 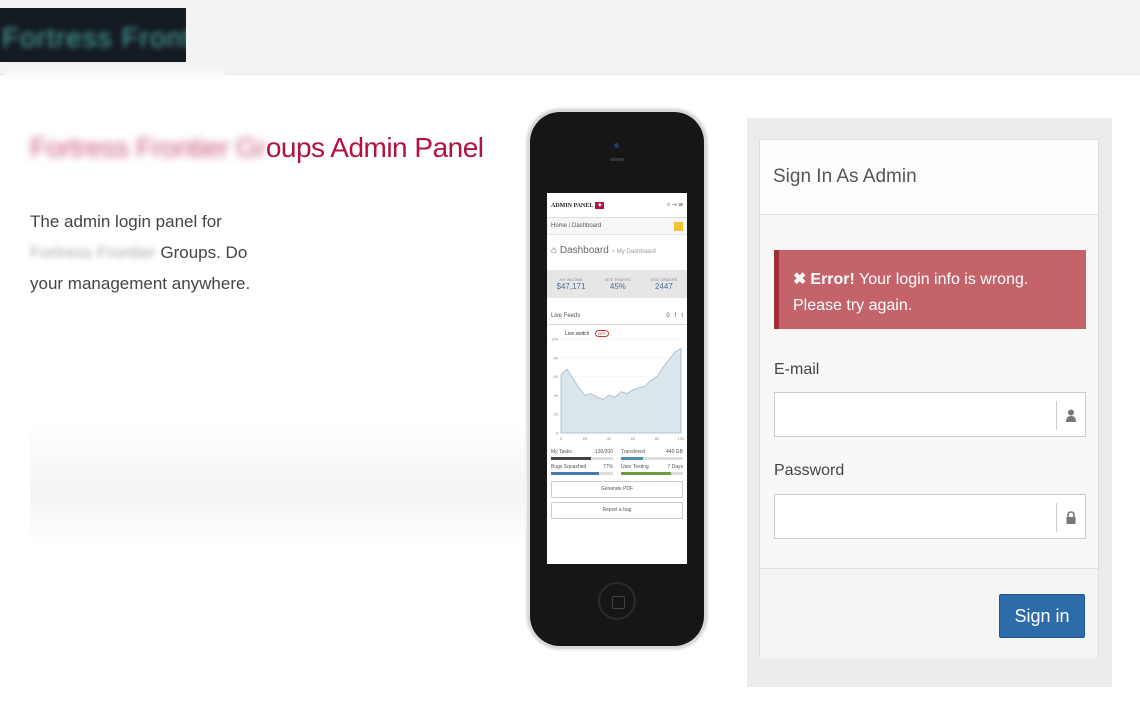 I want to click on x-tick-label: 40, so click(x=609, y=438).